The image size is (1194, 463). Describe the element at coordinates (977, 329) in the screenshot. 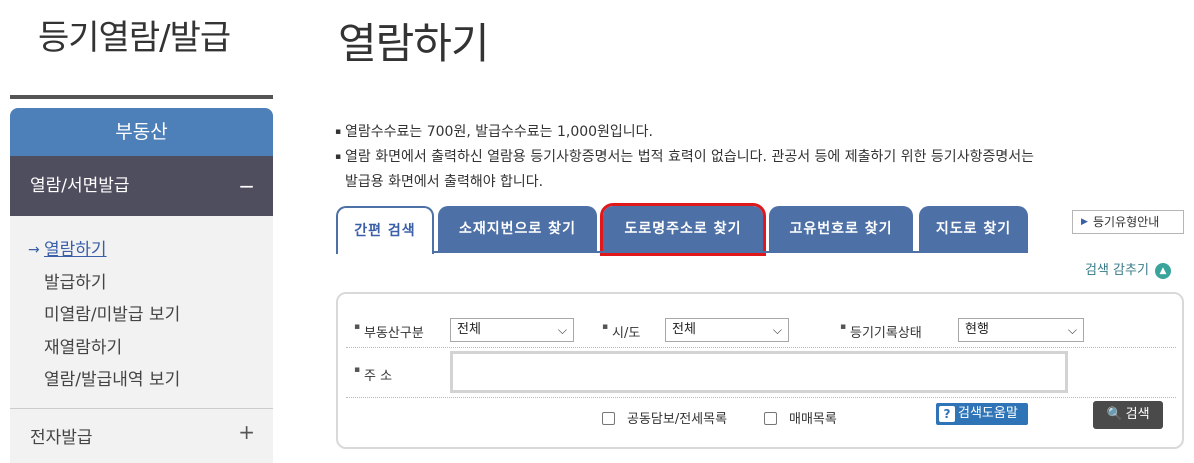

I see `record-status-value: 현행` at that location.